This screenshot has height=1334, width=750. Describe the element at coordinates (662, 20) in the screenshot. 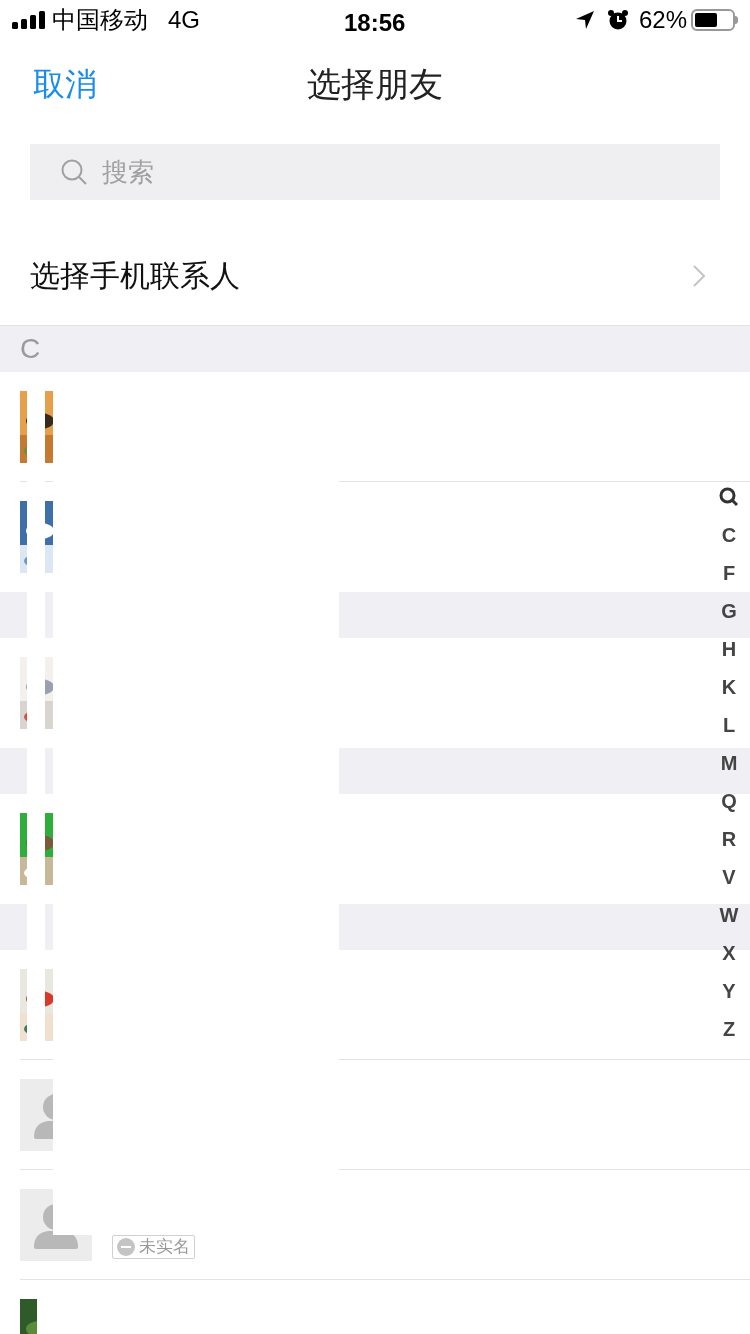

I see `battery-percent: 62%` at that location.